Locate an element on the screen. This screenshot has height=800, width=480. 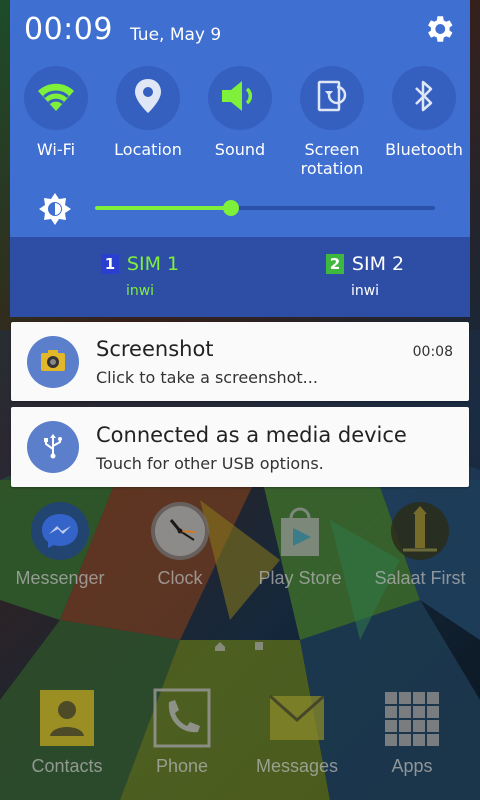
app-messenger: Messenger is located at coordinates (60, 544).